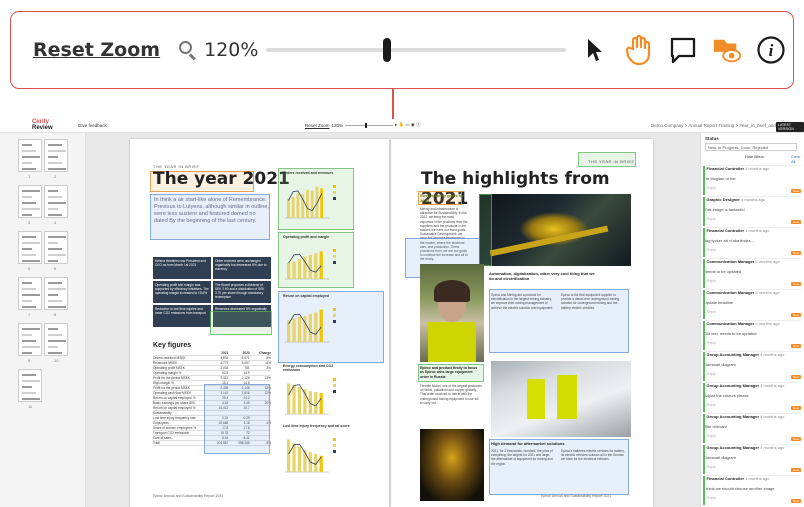  Describe the element at coordinates (723, 271) in the screenshot. I see `comment-text: Needs to be updated` at that location.